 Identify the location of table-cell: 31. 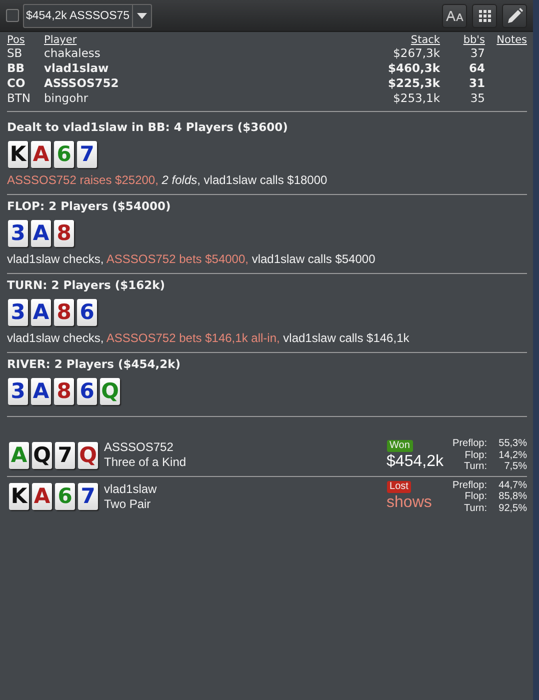
(462, 83).